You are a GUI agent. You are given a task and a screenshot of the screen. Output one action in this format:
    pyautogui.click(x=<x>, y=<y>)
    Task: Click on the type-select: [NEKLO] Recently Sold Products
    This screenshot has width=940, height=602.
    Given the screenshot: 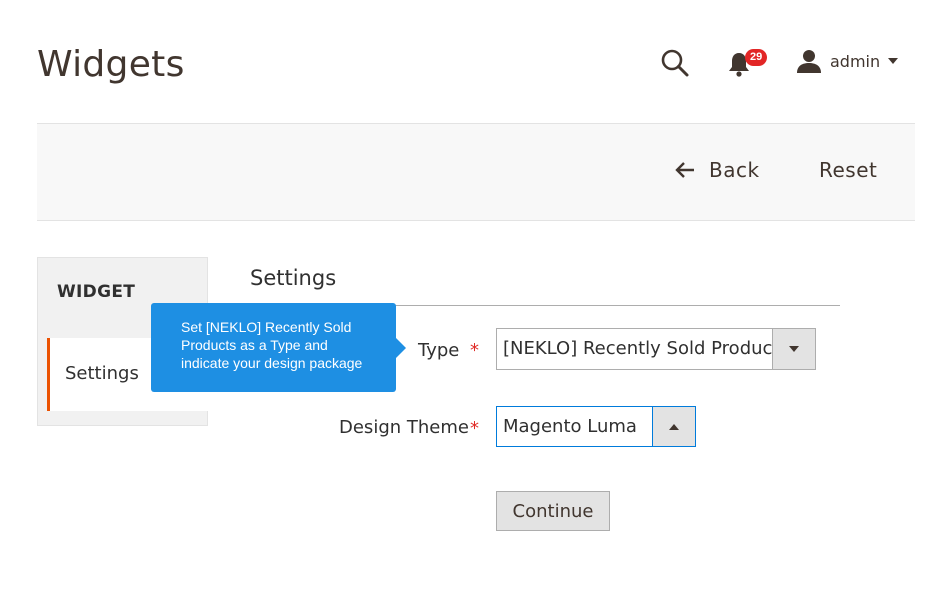 What is the action you would take?
    pyautogui.click(x=656, y=349)
    